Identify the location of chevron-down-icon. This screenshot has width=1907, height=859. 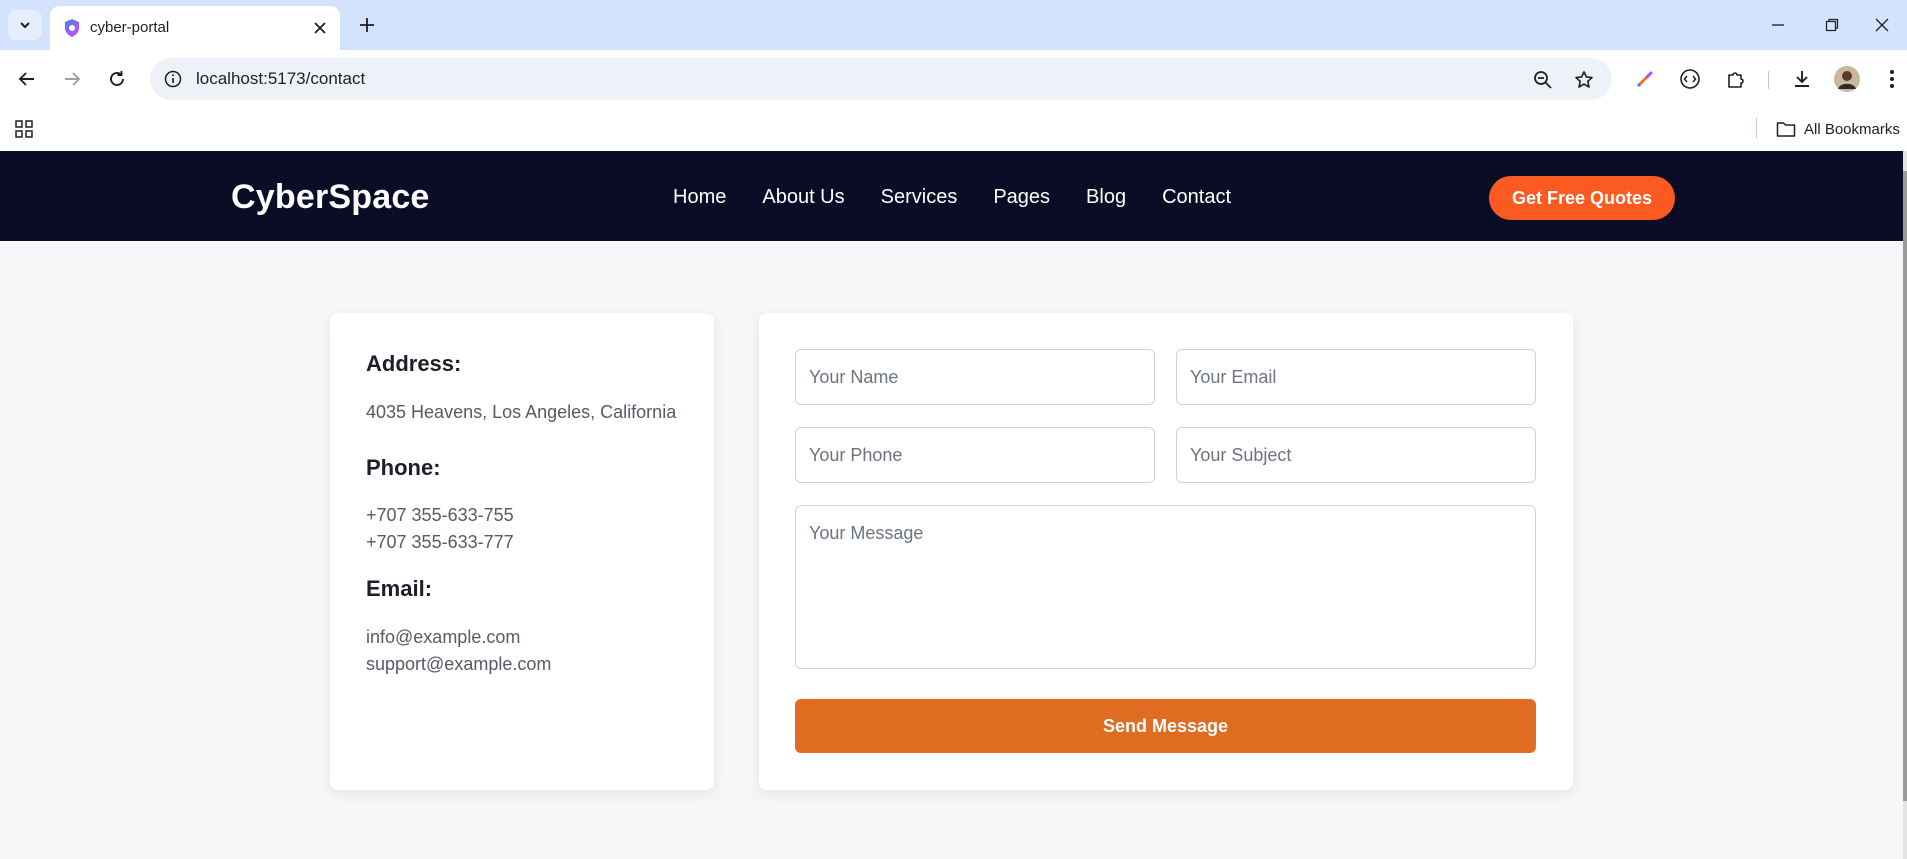
(25, 25).